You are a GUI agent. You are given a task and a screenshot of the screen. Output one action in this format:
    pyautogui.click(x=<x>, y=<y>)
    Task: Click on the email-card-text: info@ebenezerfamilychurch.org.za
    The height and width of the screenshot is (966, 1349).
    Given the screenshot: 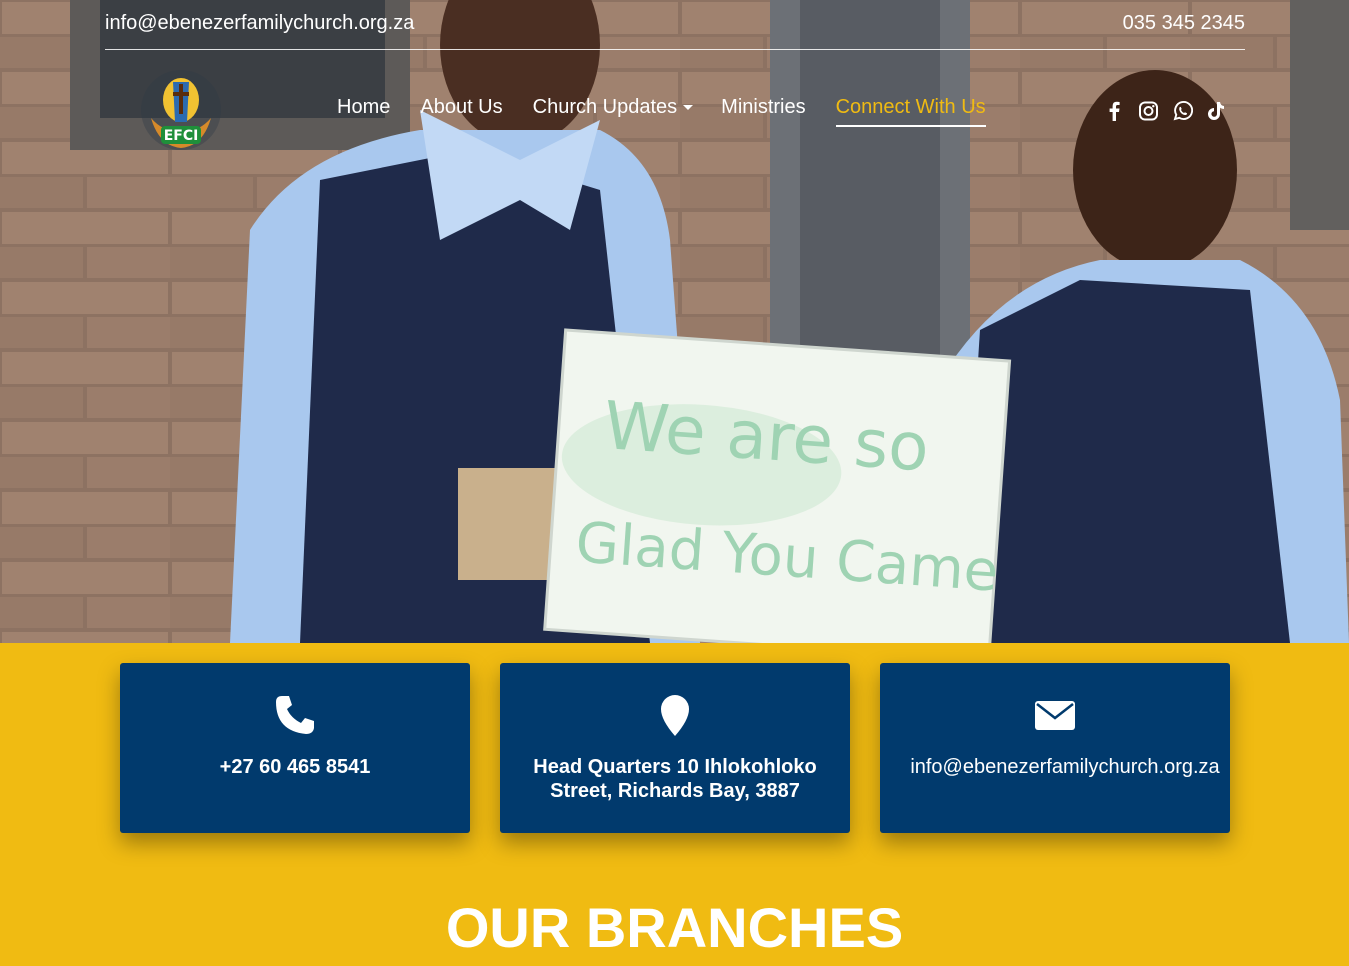 What is the action you would take?
    pyautogui.click(x=1065, y=767)
    